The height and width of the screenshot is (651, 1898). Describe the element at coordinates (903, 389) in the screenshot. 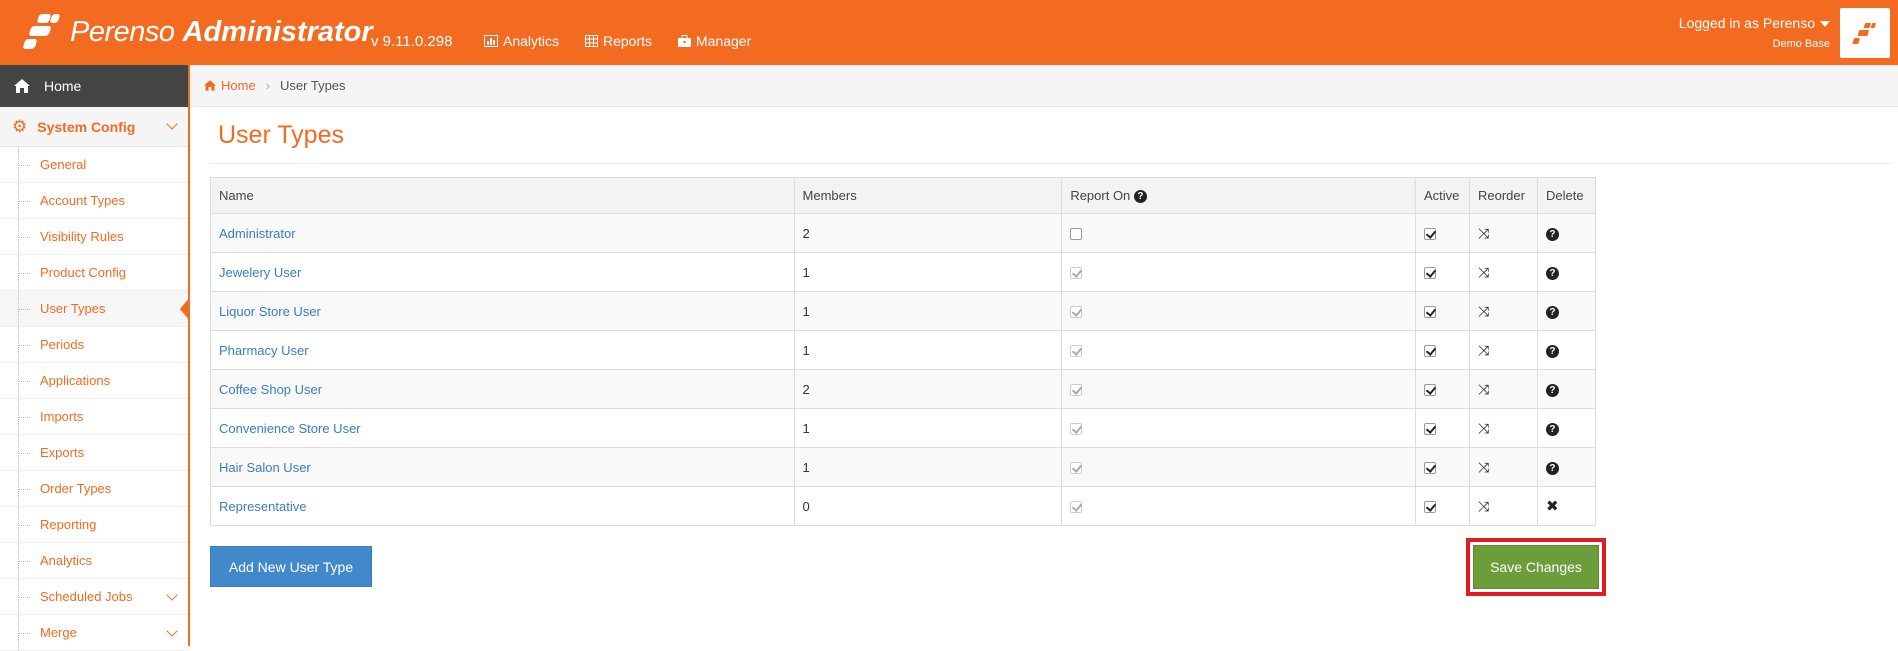

I see `table-row: Coffee Shop User 2 ⤨?` at that location.